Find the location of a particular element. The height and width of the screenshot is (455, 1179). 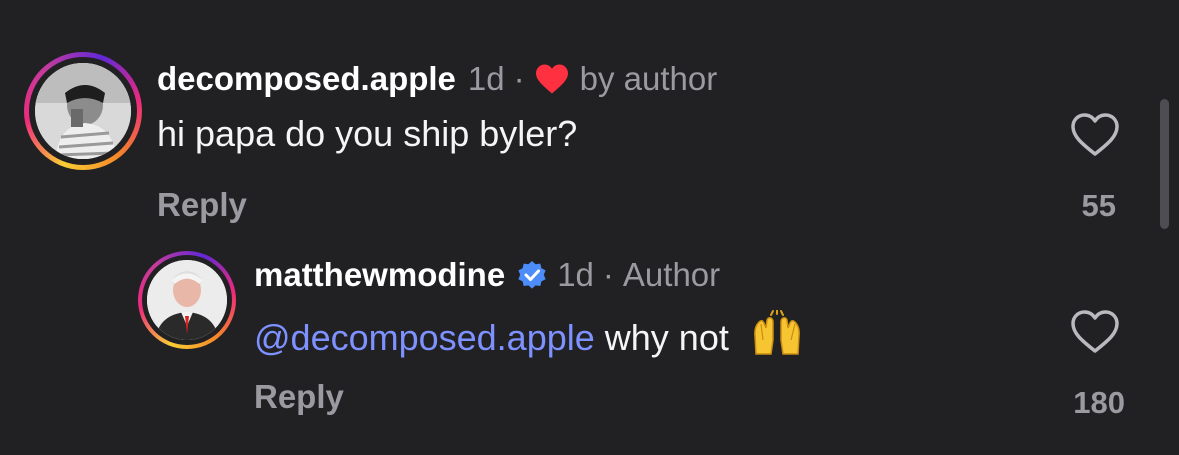

raising-hands-emoji-icon is located at coordinates (776, 332).